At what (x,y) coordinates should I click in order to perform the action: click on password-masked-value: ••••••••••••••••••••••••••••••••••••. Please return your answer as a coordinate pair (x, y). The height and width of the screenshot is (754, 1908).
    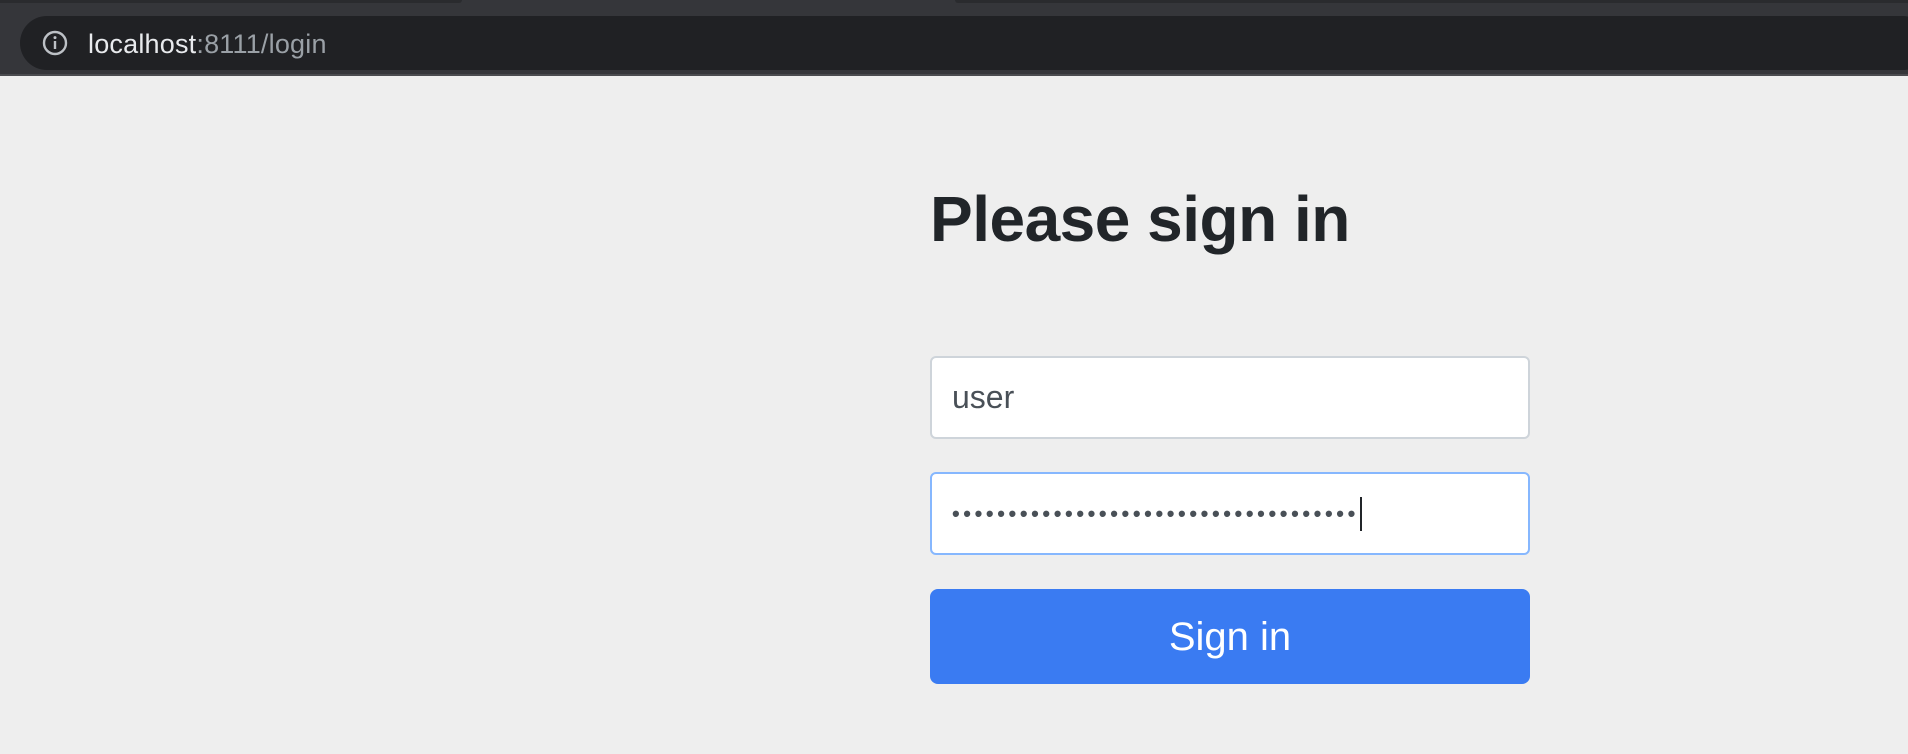
    Looking at the image, I should click on (1155, 513).